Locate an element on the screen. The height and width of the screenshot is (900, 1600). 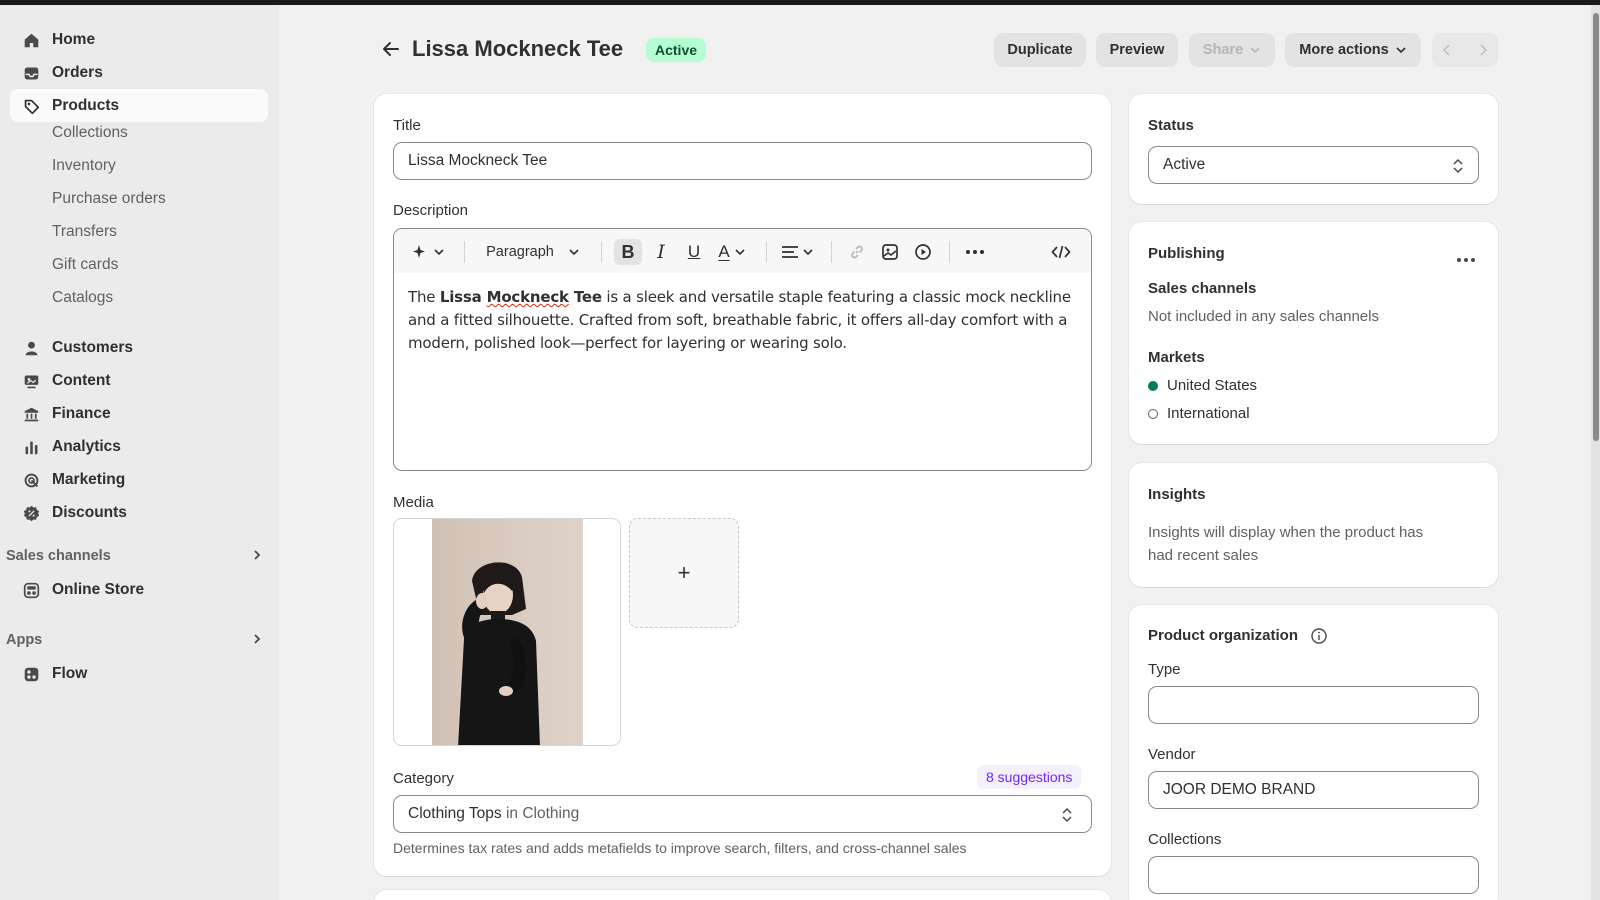
nav-analytics-label: Analytics is located at coordinates (86, 446).